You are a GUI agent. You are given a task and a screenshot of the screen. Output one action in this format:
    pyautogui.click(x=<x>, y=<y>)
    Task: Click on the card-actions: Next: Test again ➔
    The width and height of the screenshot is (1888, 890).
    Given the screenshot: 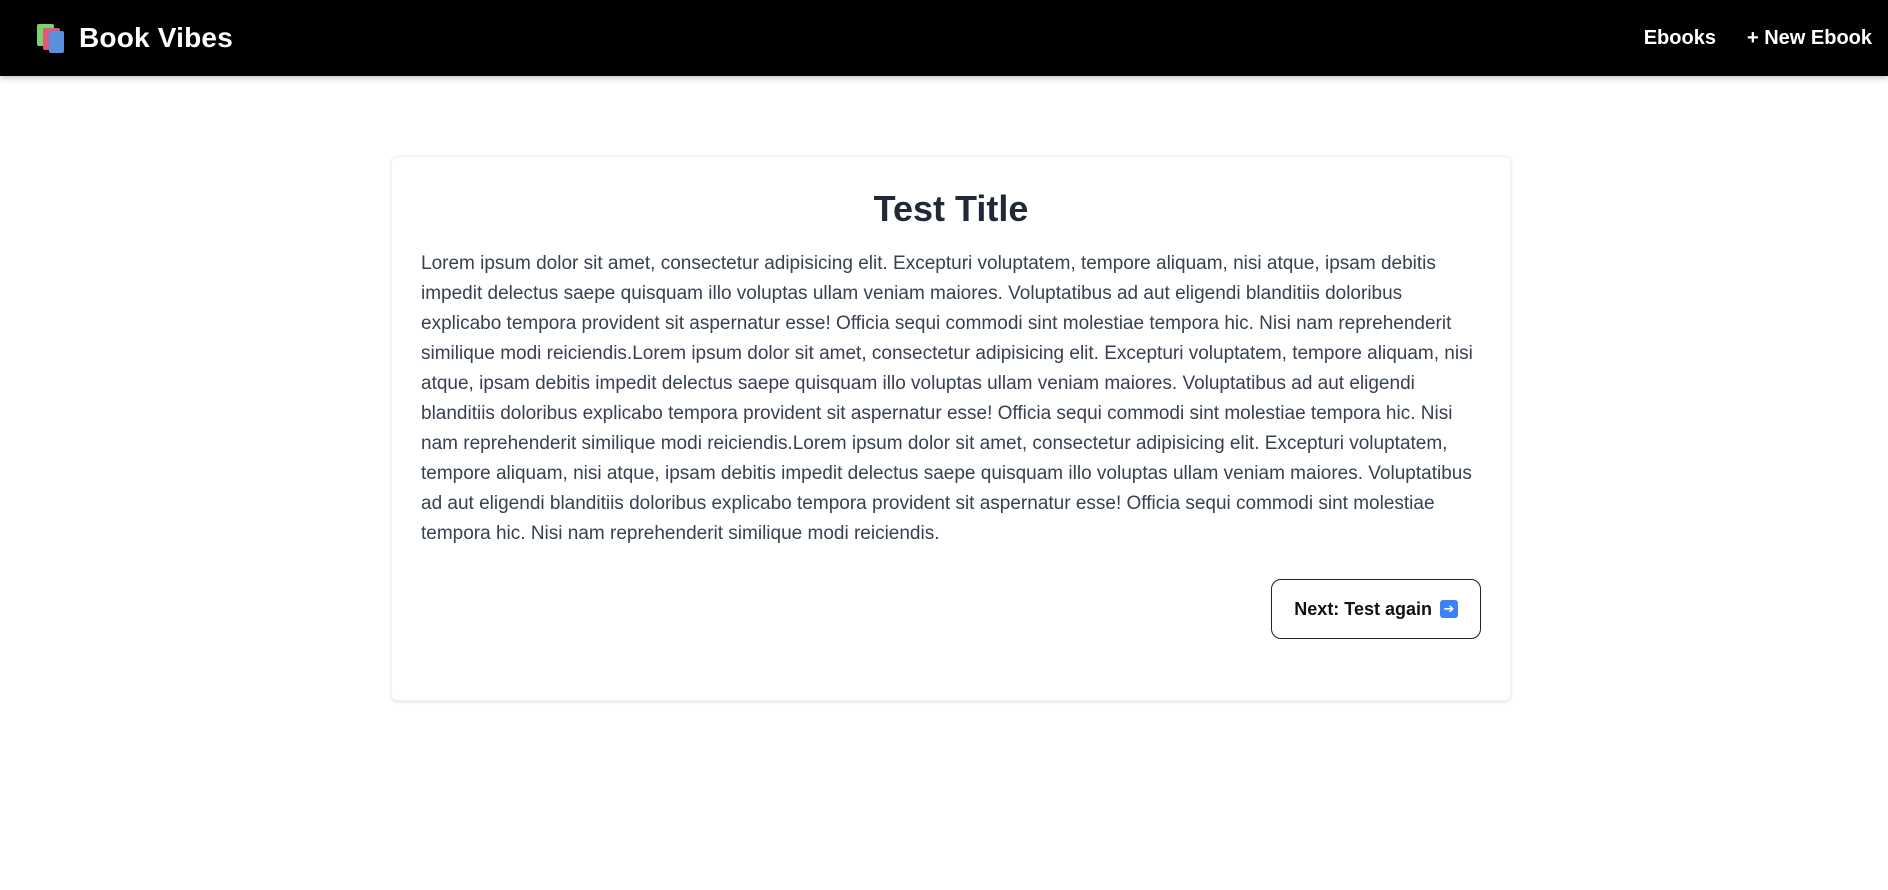 What is the action you would take?
    pyautogui.click(x=951, y=609)
    